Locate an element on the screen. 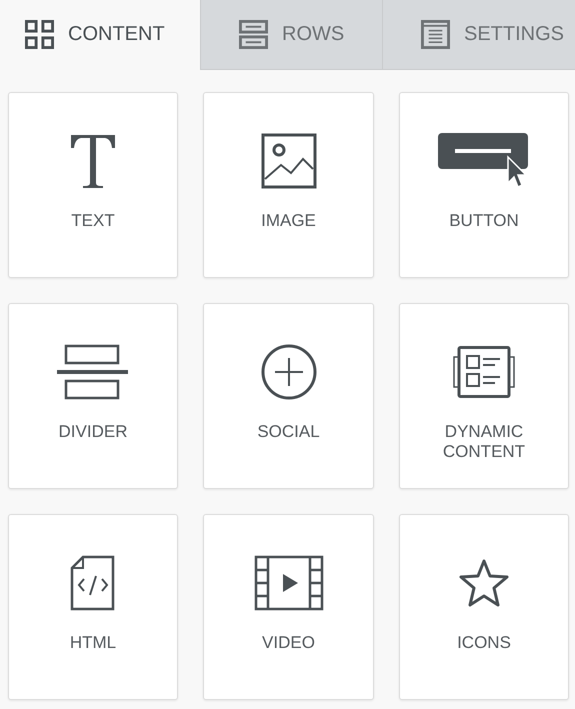 The height and width of the screenshot is (709, 575). block-card: DYNAMIC CONTENT is located at coordinates (484, 396).